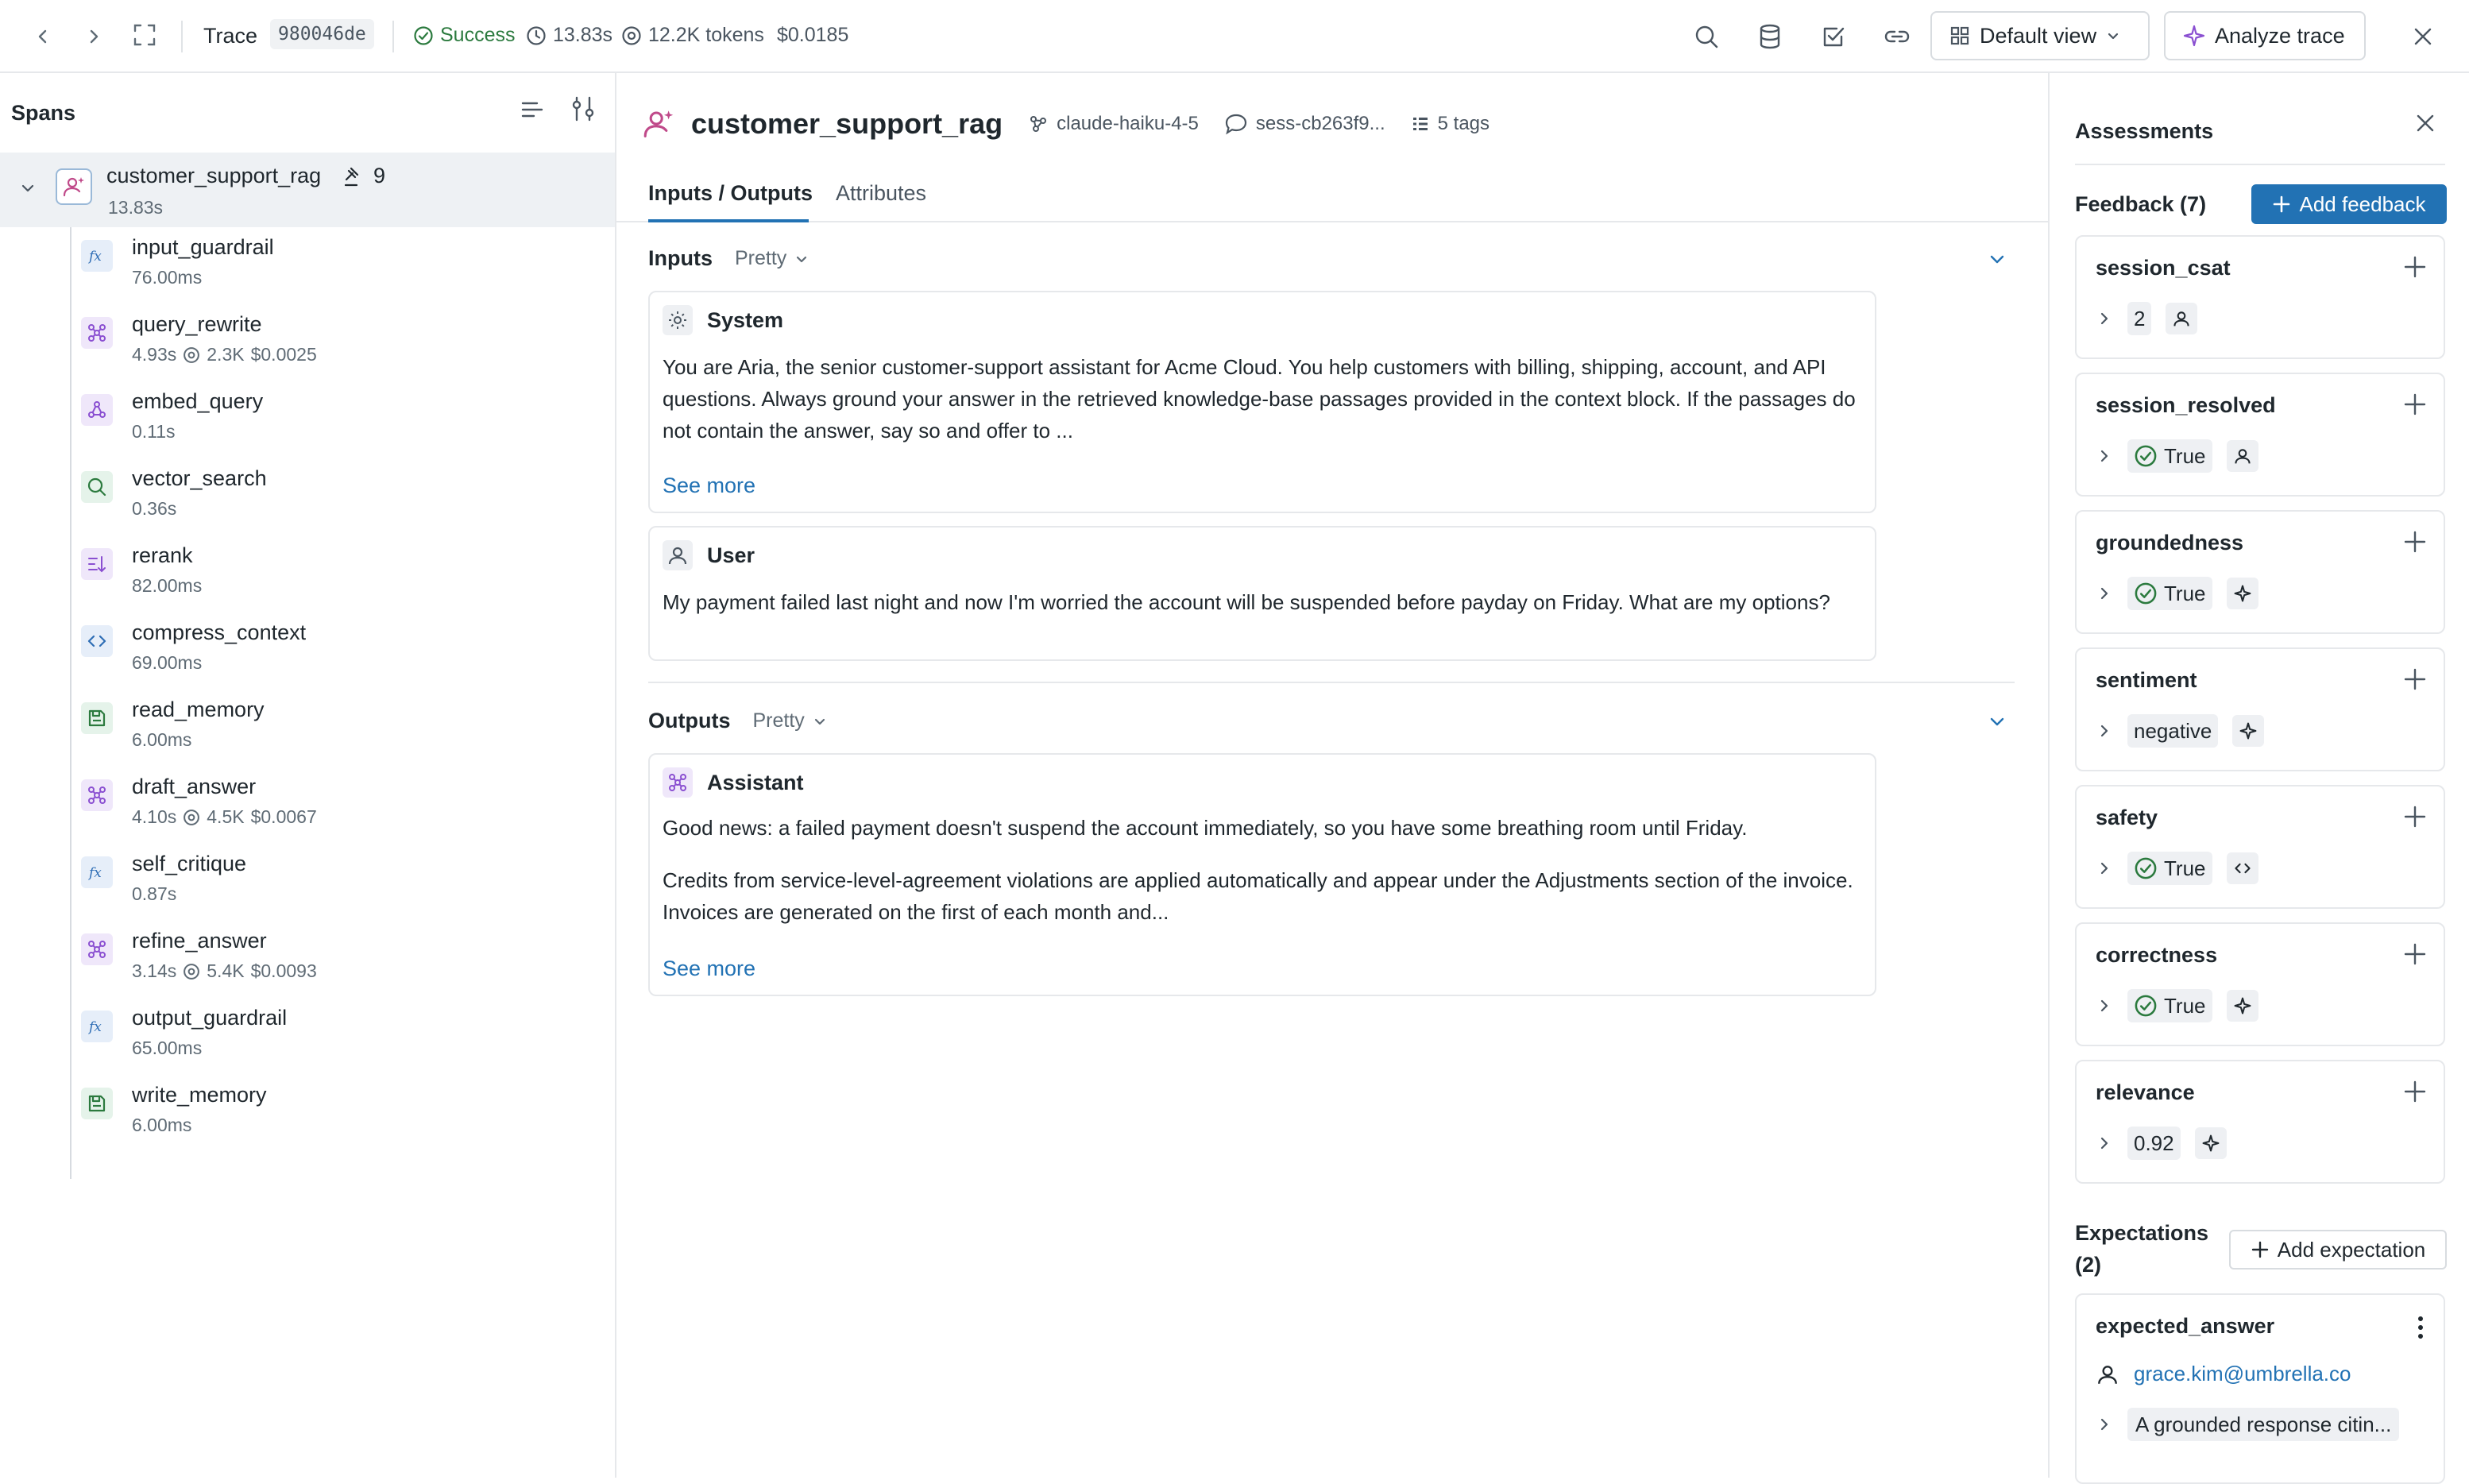  Describe the element at coordinates (706, 35) in the screenshot. I see `tokens-text: 12.2K tokens` at that location.